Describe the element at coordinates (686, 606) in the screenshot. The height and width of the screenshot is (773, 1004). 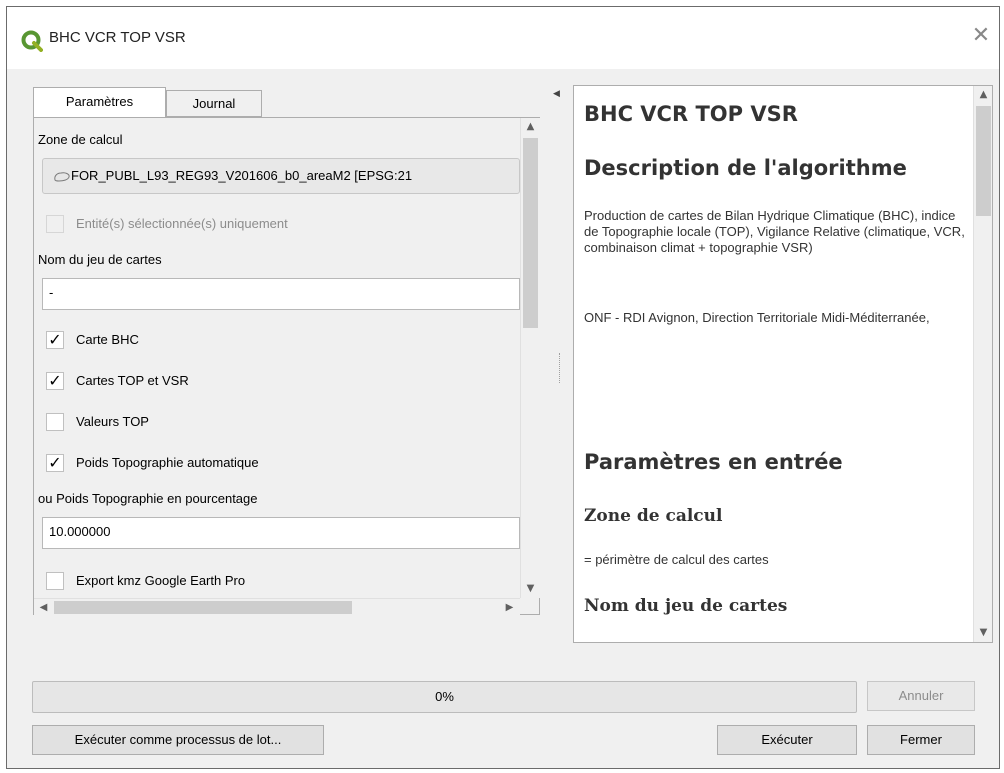
I see `help-map-set-heading: Nom du jeu de cartes` at that location.